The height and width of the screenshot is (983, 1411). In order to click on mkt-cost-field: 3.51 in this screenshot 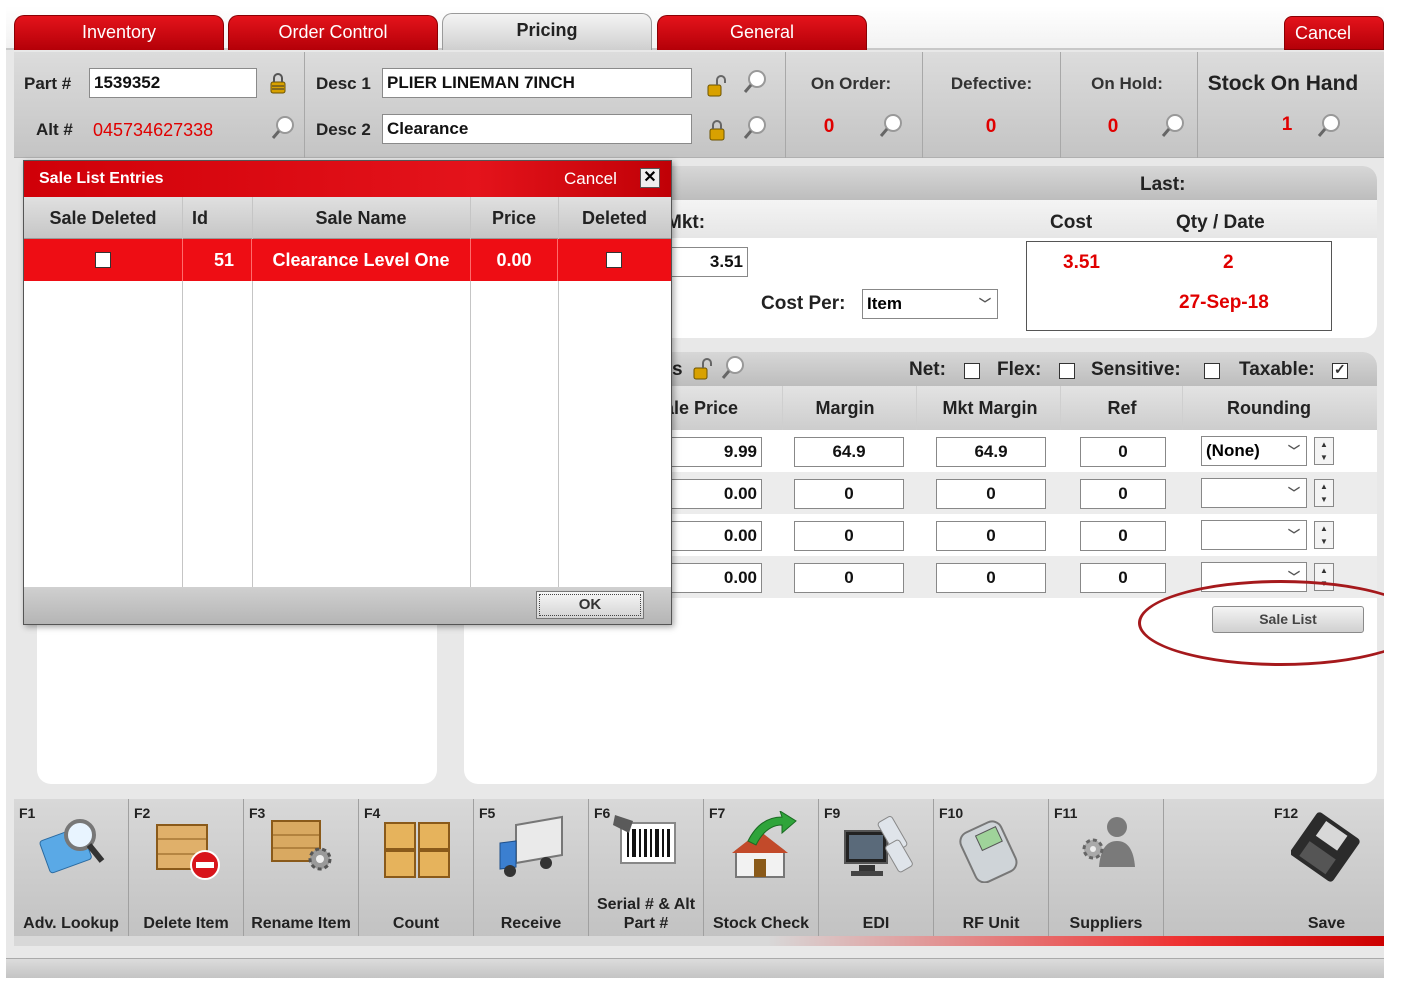, I will do `click(709, 262)`.